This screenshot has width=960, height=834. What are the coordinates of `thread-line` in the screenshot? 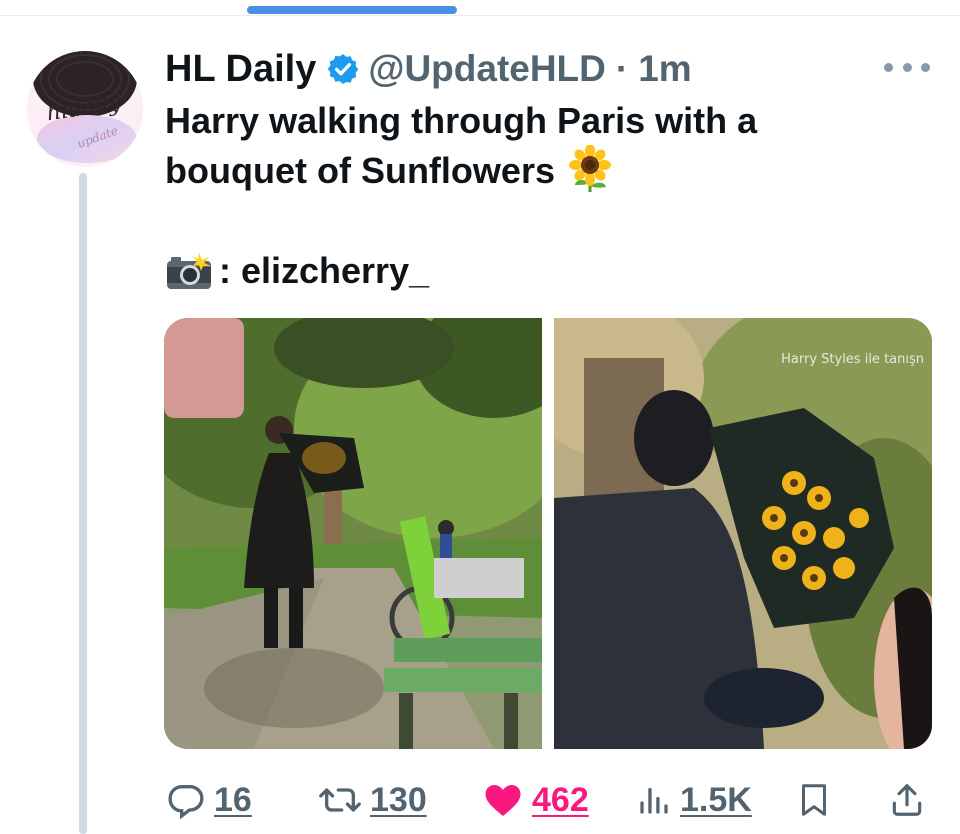 It's located at (83, 503).